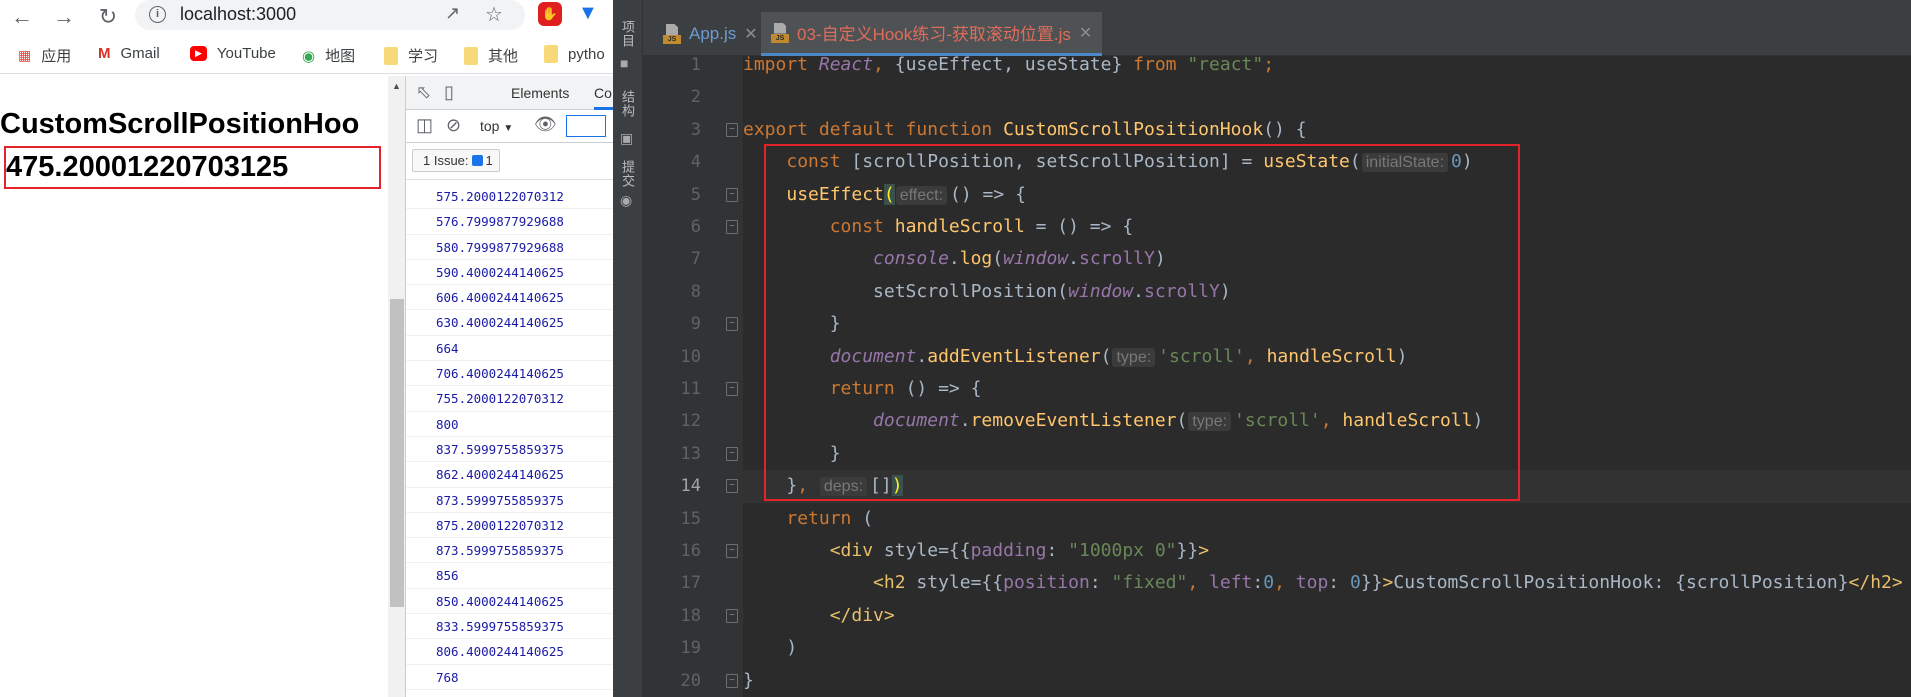  What do you see at coordinates (1327, 681) in the screenshot?
I see `code-line: }` at bounding box center [1327, 681].